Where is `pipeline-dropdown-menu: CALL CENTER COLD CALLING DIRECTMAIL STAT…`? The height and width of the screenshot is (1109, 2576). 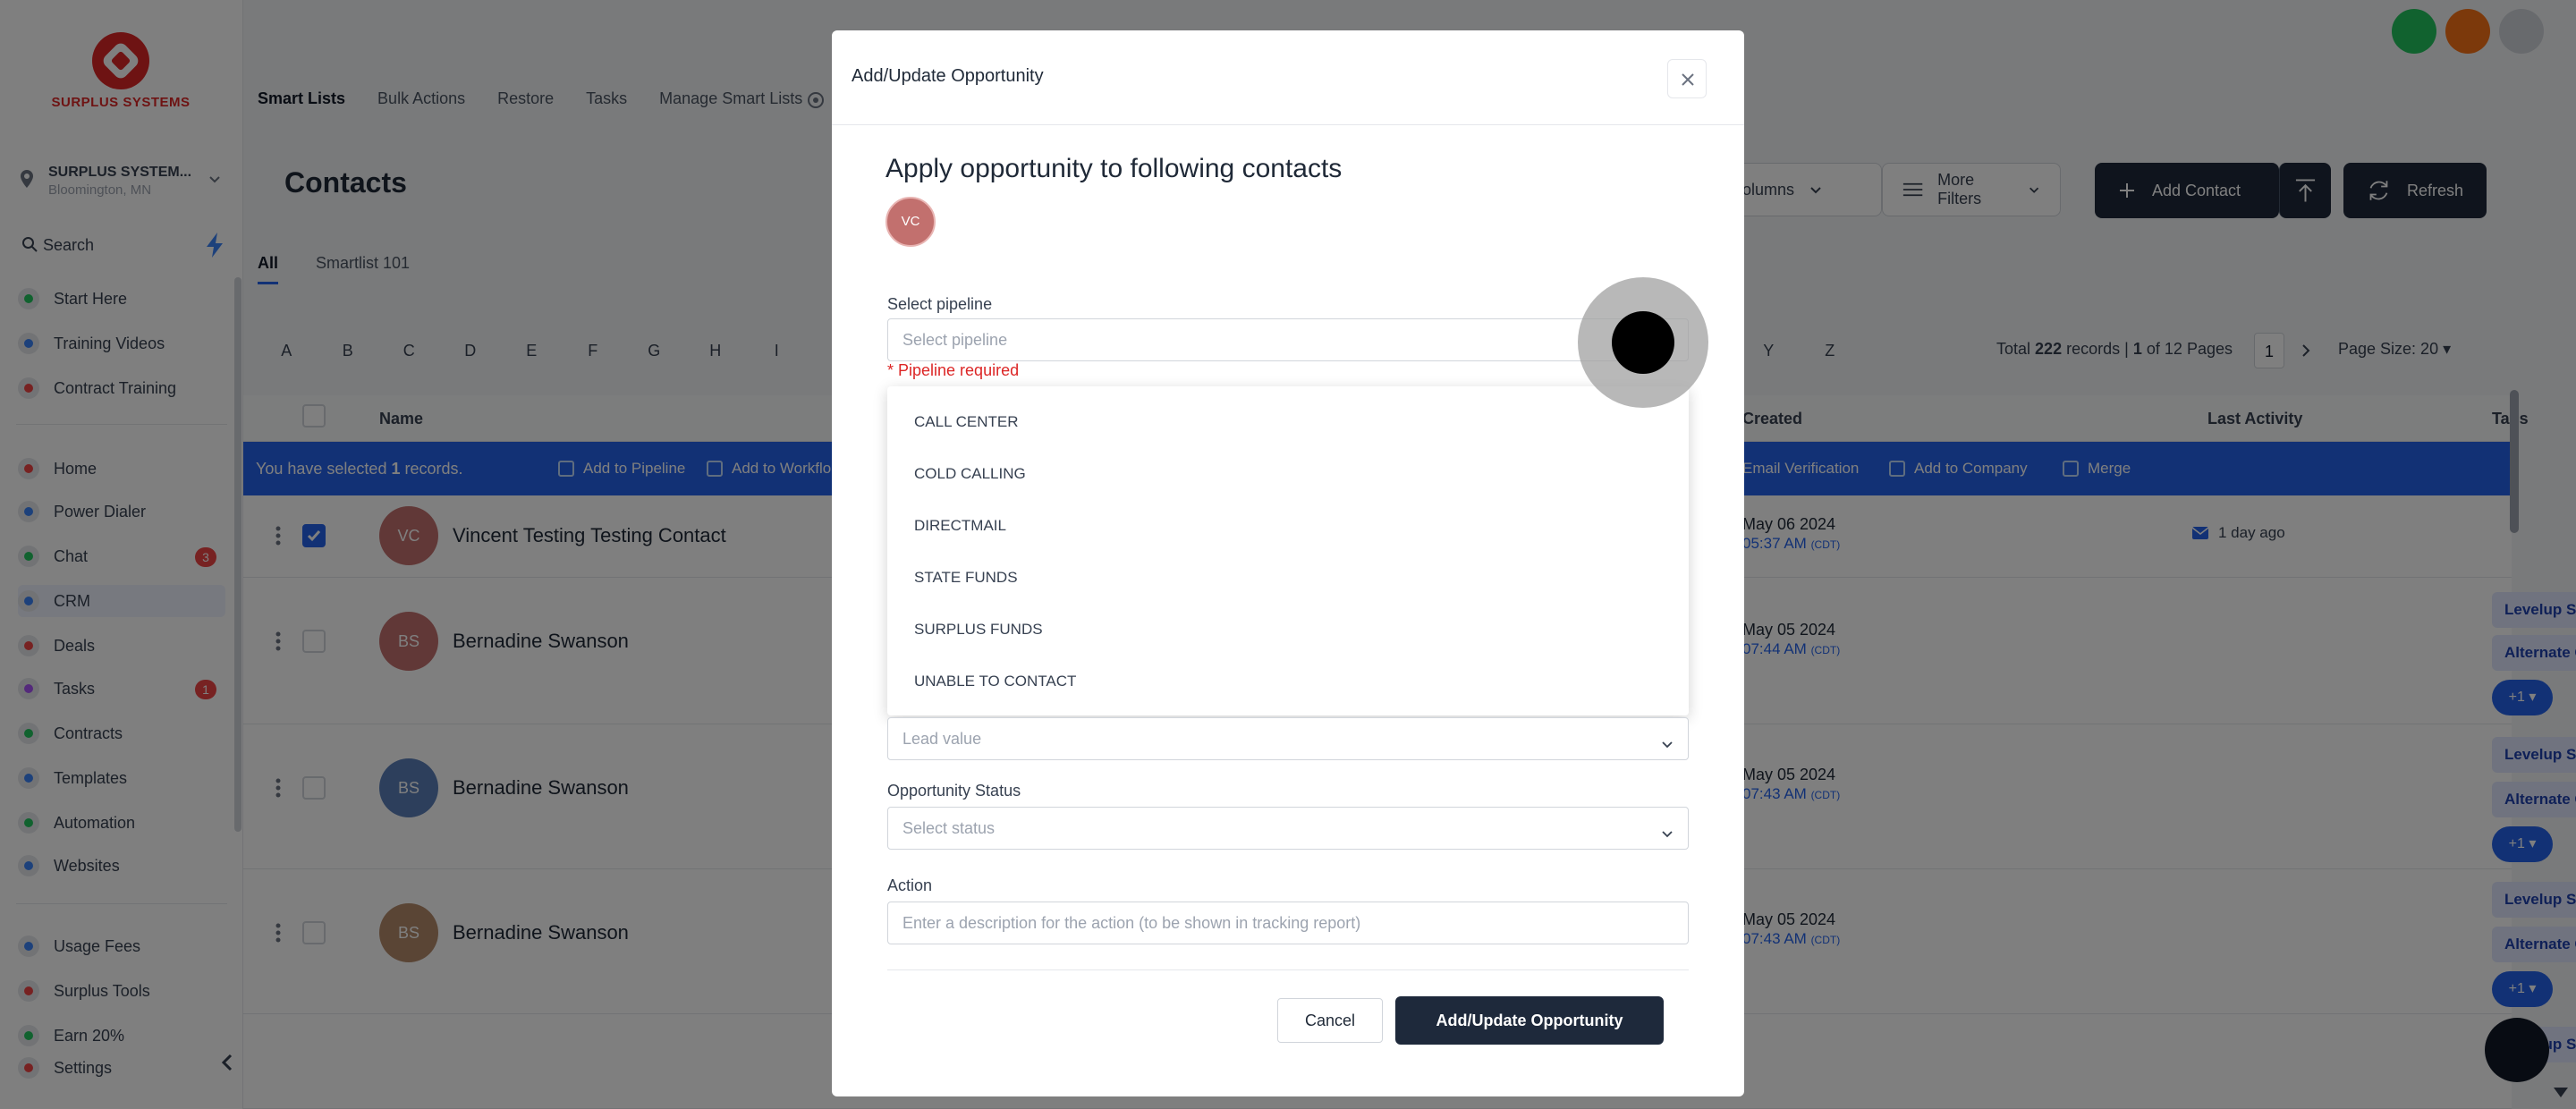 pipeline-dropdown-menu: CALL CENTER COLD CALLING DIRECTMAIL STAT… is located at coordinates (1288, 550).